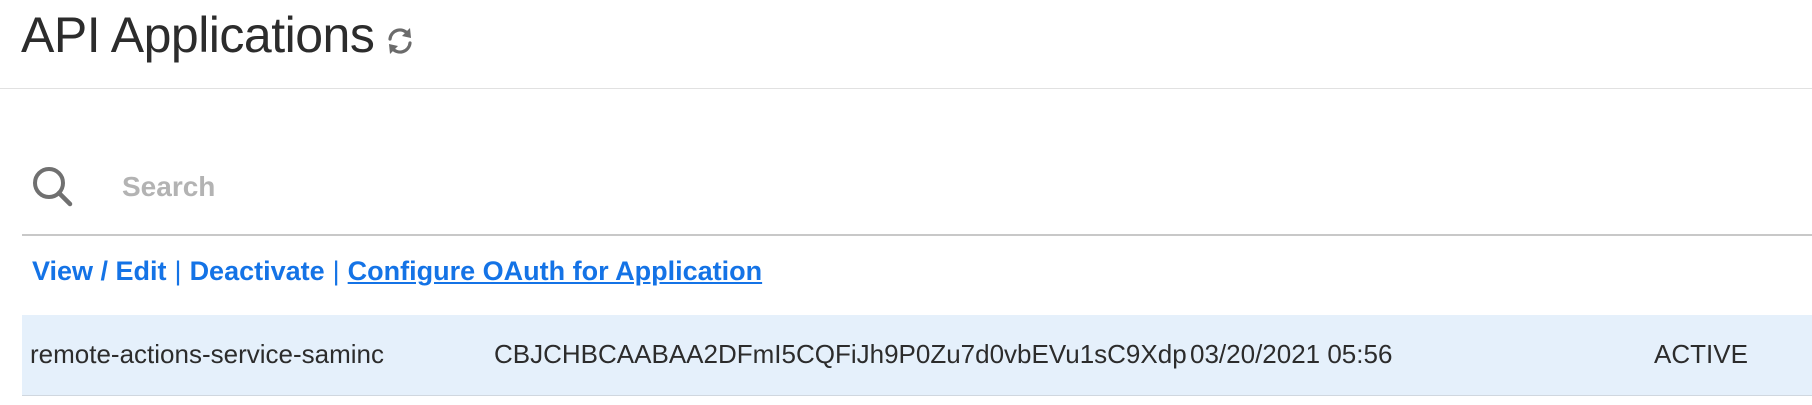 This screenshot has width=1812, height=405. Describe the element at coordinates (99, 271) in the screenshot. I see `view-edit-link: View / Edit` at that location.